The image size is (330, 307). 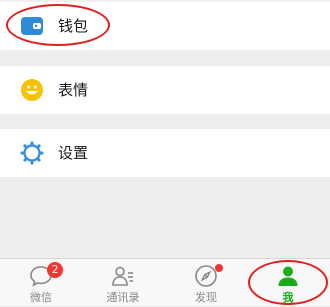 What do you see at coordinates (206, 283) in the screenshot?
I see `tab-discover: 发现` at bounding box center [206, 283].